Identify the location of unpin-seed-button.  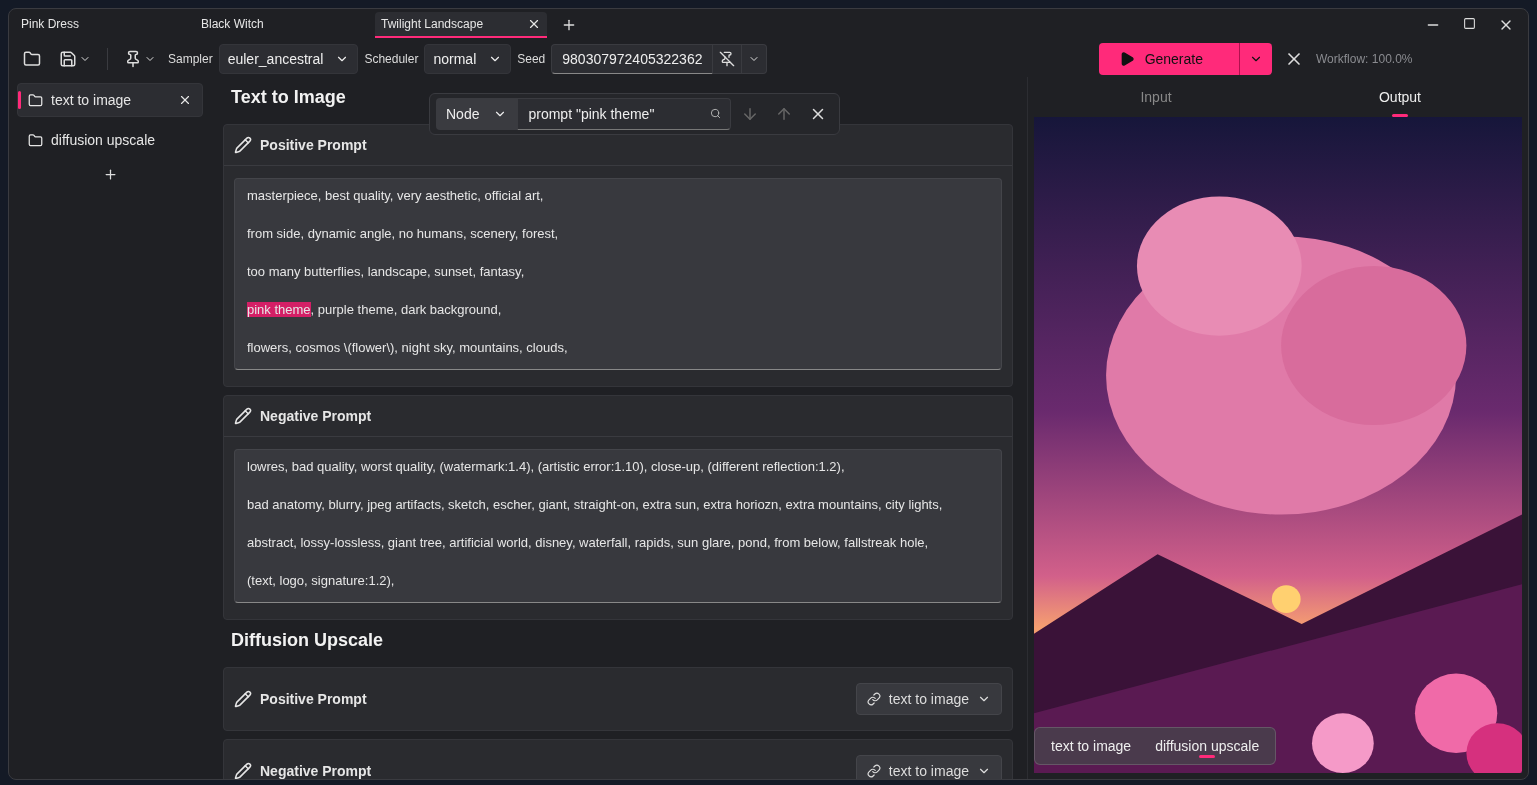
(728, 59).